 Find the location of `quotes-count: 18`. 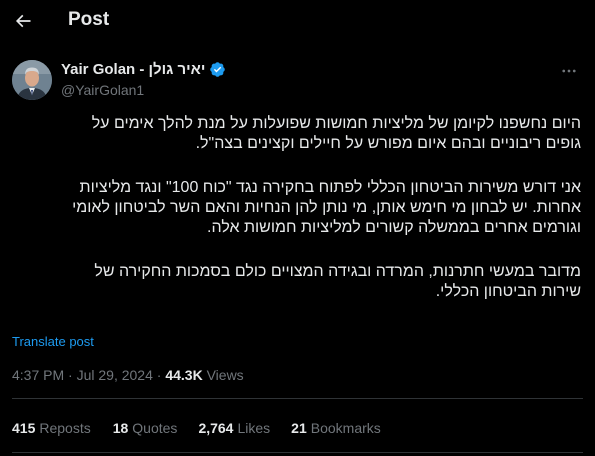

quotes-count: 18 is located at coordinates (120, 428).